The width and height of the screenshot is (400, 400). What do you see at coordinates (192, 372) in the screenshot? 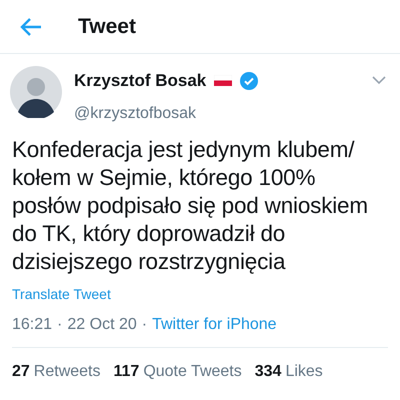
I see `stat-label: Quote Tweets` at bounding box center [192, 372].